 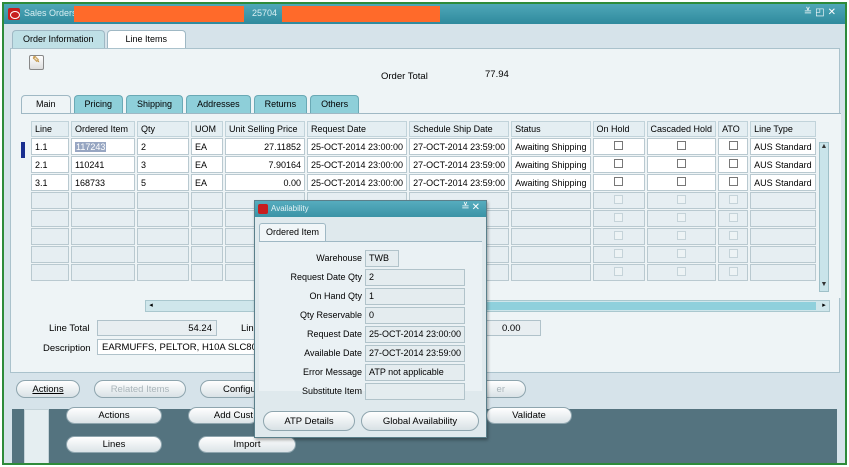 I want to click on dialog-window-controls: ≚✕, so click(x=471, y=207).